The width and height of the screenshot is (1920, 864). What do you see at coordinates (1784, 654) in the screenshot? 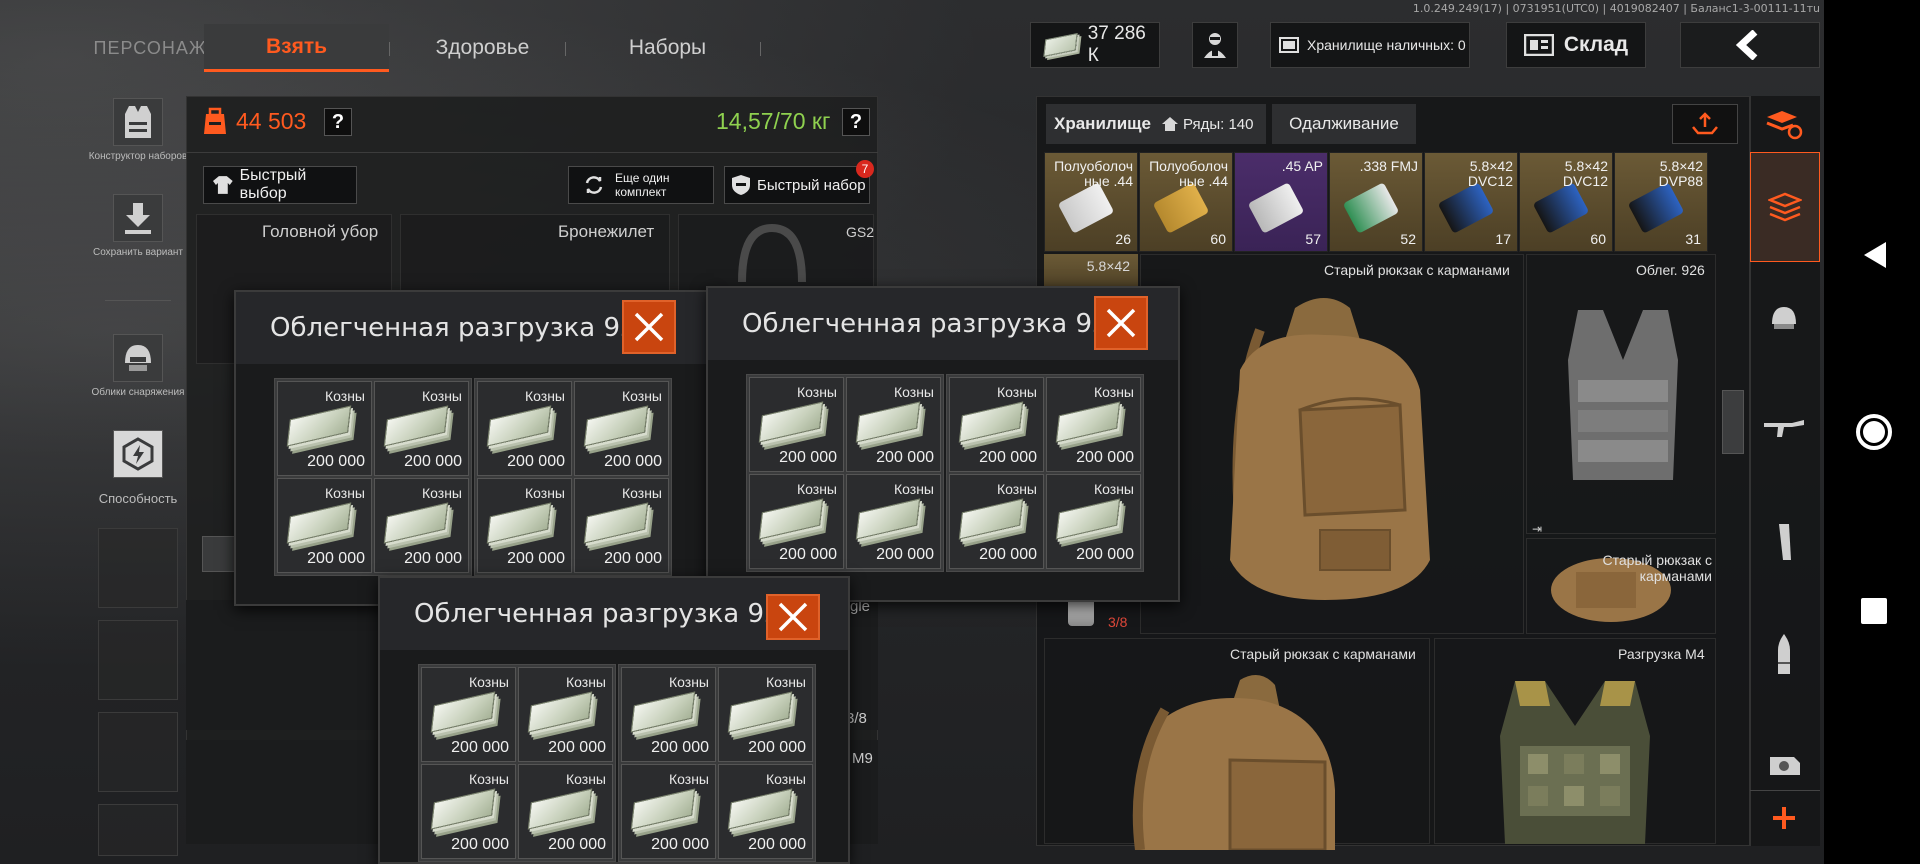
I see `category-ammo` at bounding box center [1784, 654].